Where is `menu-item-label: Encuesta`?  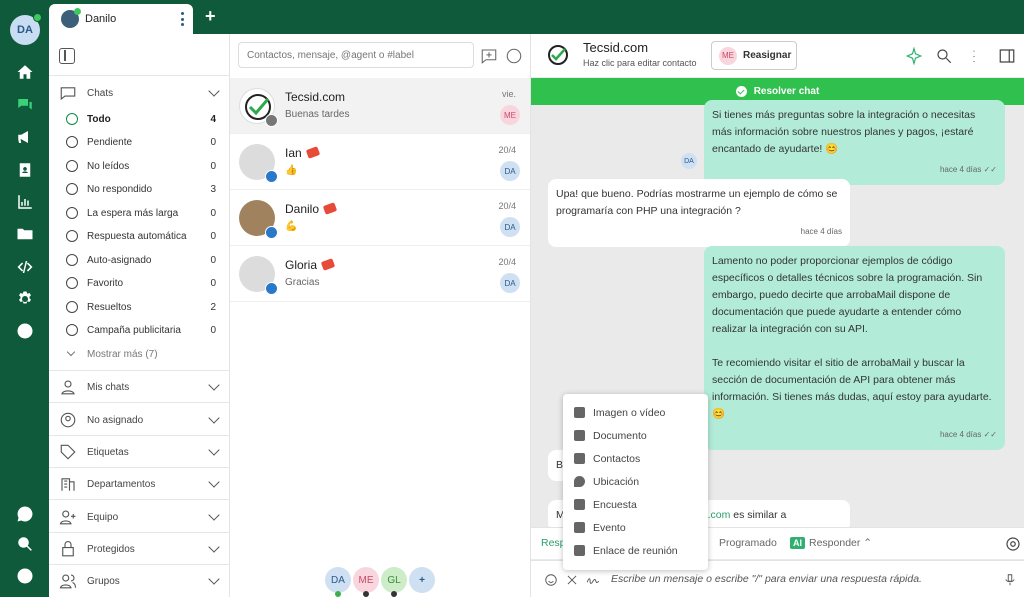
menu-item-label: Encuesta is located at coordinates (615, 504).